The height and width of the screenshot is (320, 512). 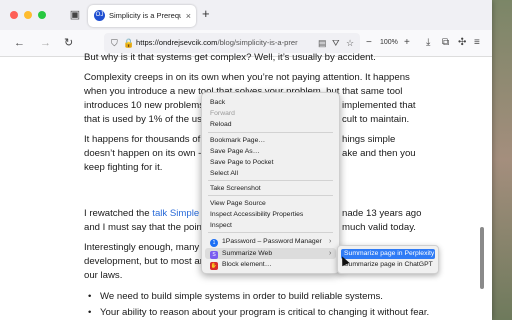 What do you see at coordinates (501, 160) in the screenshot?
I see `desktop-wallpaper-right` at bounding box center [501, 160].